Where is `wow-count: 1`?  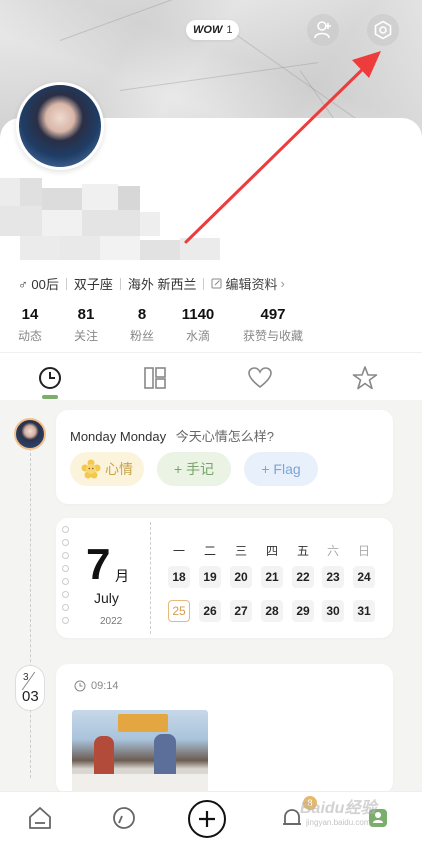 wow-count: 1 is located at coordinates (229, 30).